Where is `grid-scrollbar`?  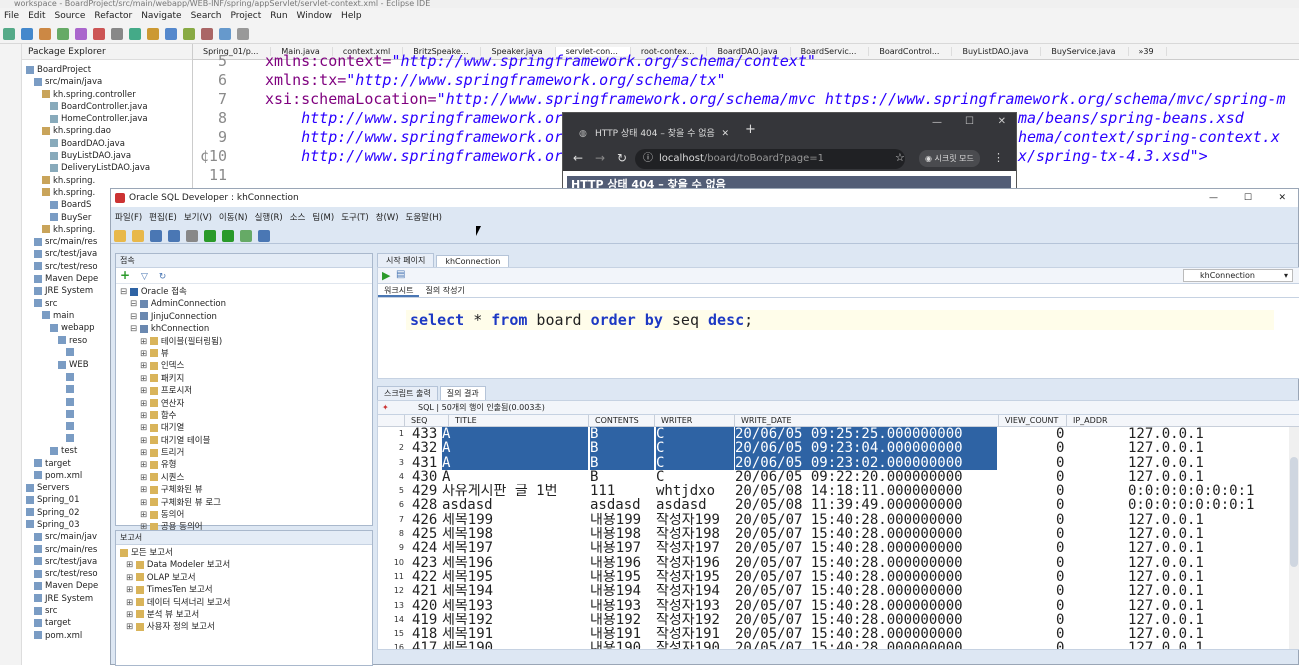
grid-scrollbar is located at coordinates (1294, 538).